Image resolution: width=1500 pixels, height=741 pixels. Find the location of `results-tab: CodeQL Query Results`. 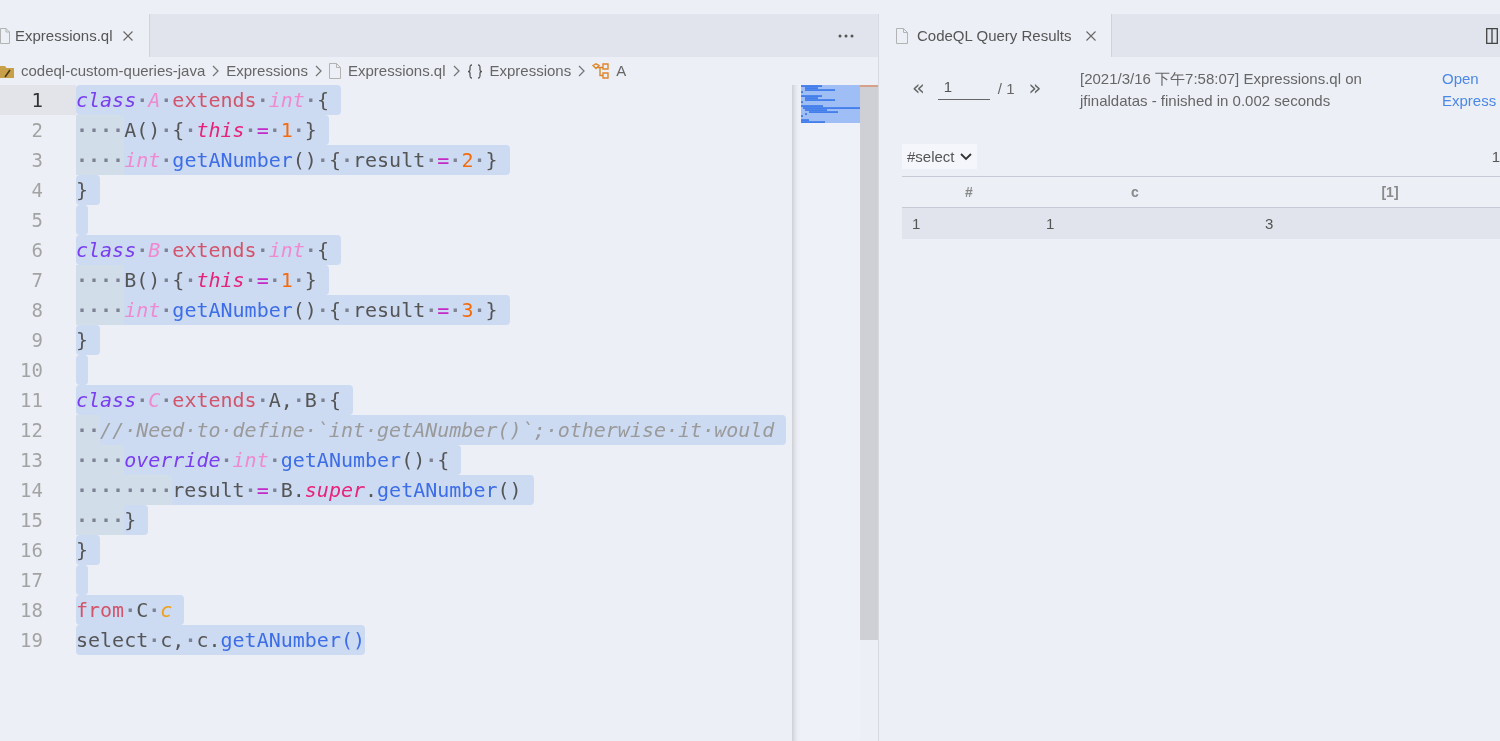

results-tab: CodeQL Query Results is located at coordinates (995, 35).